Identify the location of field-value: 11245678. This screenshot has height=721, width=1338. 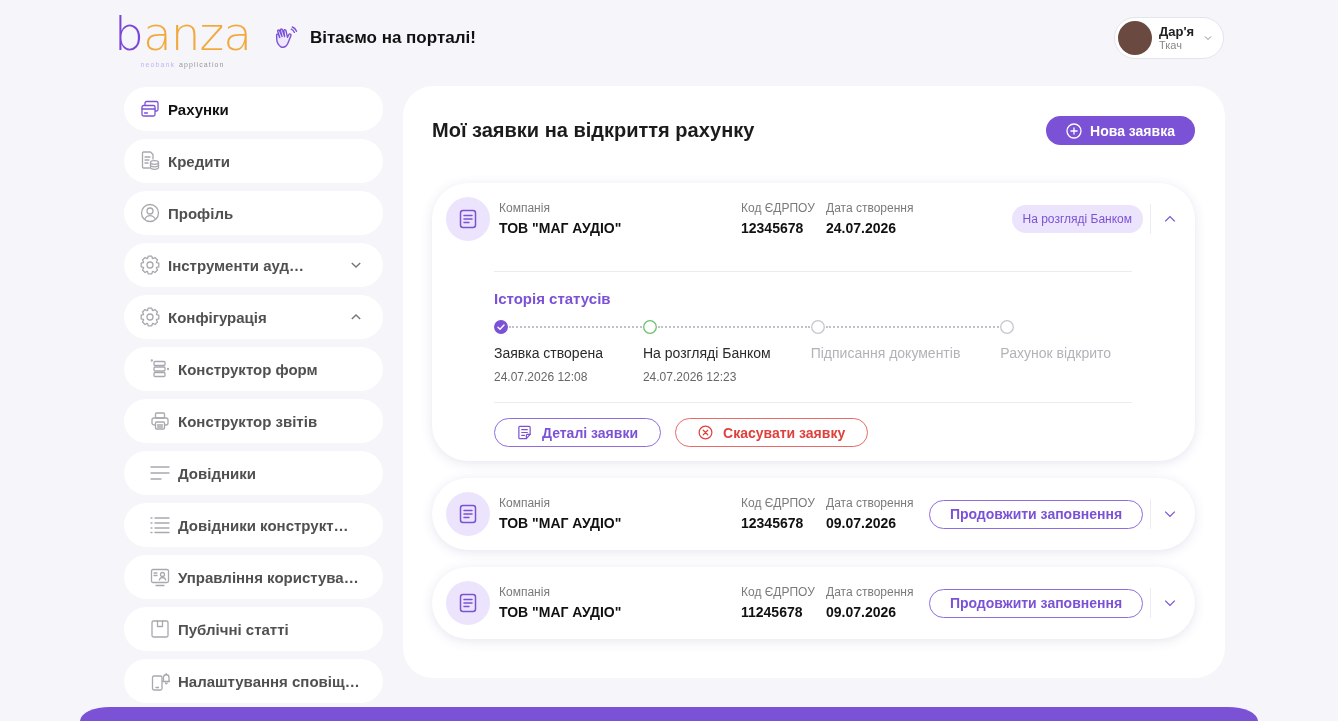
(772, 612).